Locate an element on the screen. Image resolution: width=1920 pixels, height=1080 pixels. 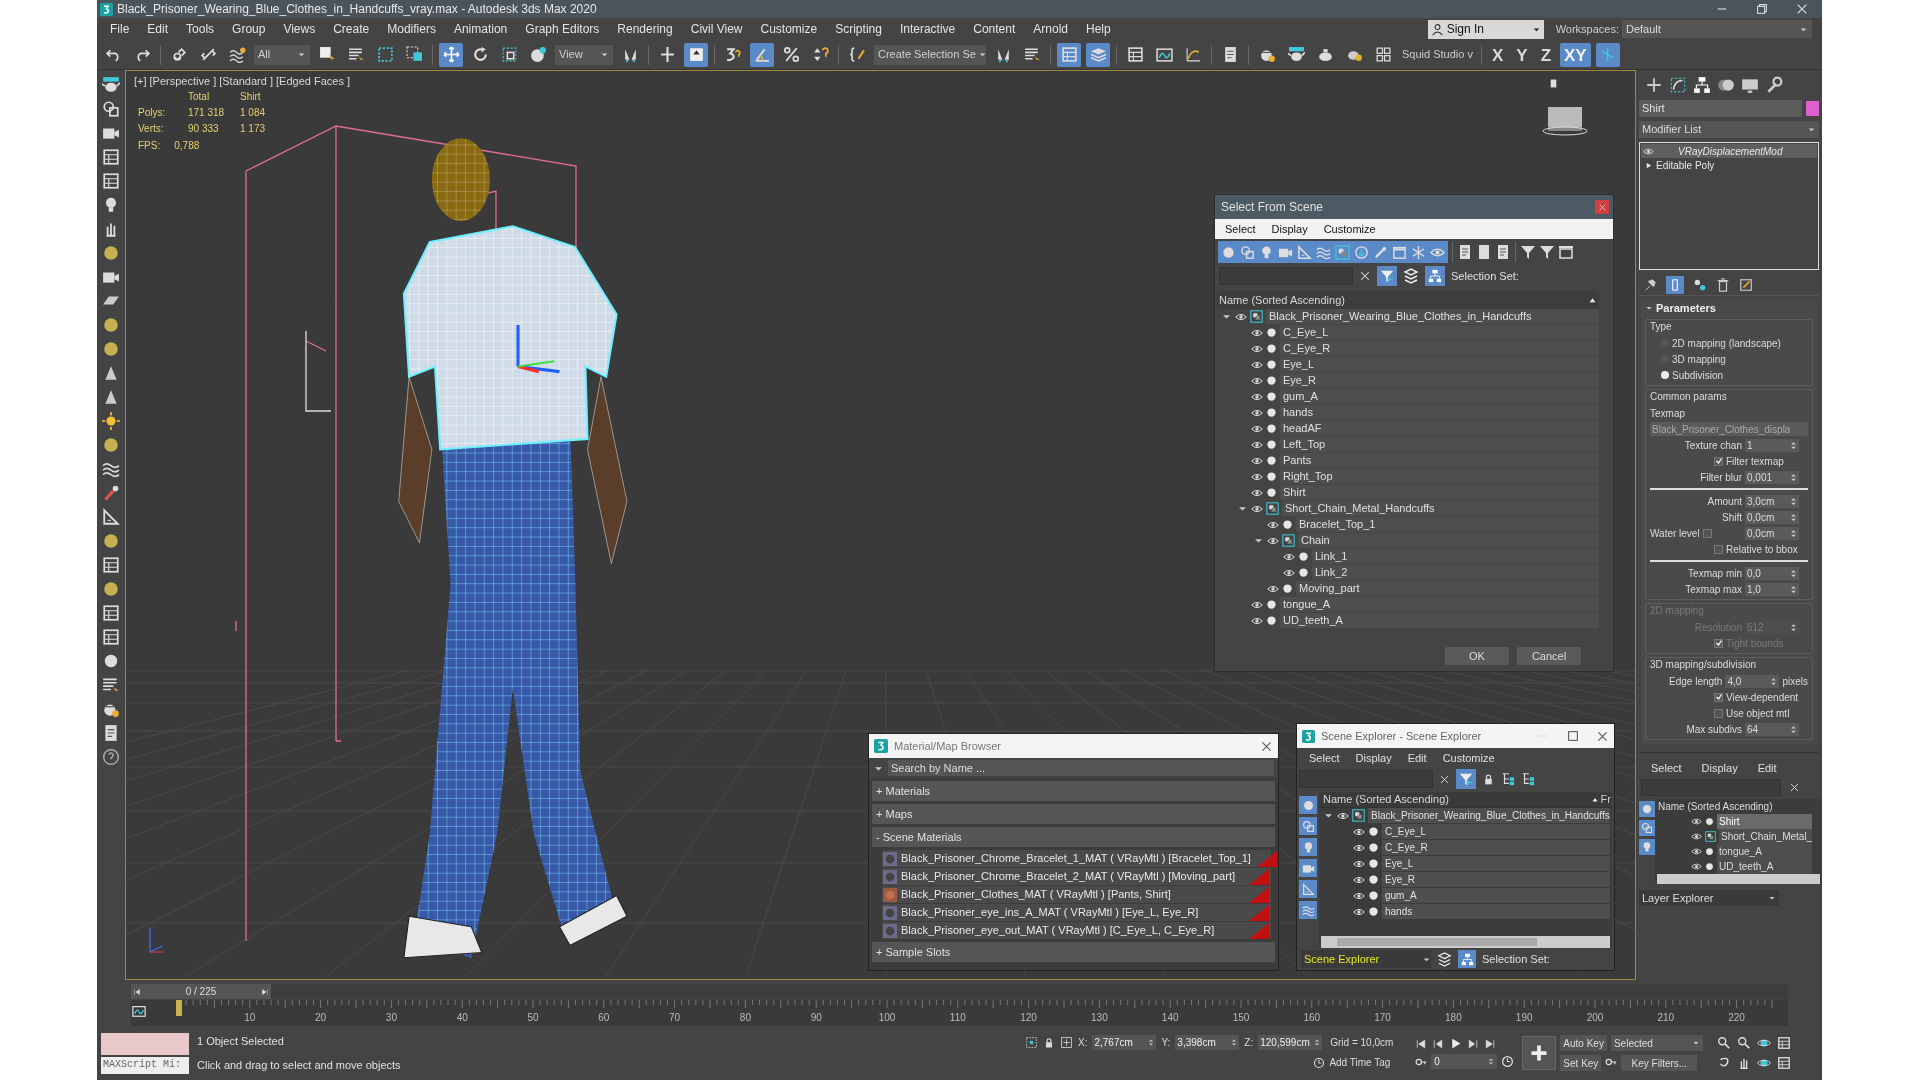
tree-item: Black_Prisoner_Wearing_Blue_Clothes_in_Handcuffs is located at coordinates (1432, 316).